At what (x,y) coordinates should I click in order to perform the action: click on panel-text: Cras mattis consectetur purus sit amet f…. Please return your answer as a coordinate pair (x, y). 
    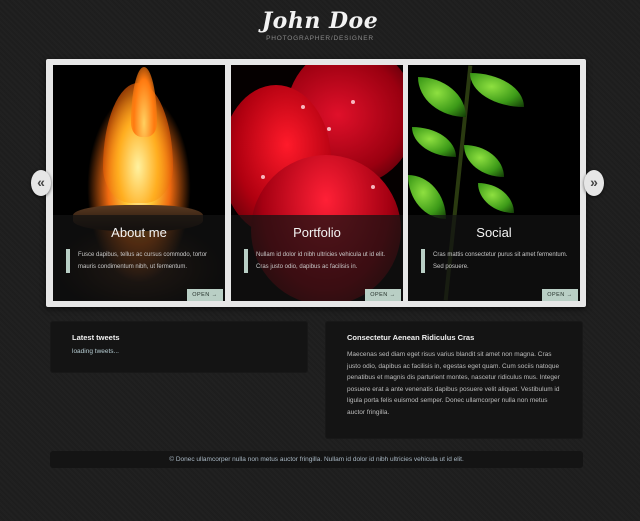
    Looking at the image, I should click on (496, 261).